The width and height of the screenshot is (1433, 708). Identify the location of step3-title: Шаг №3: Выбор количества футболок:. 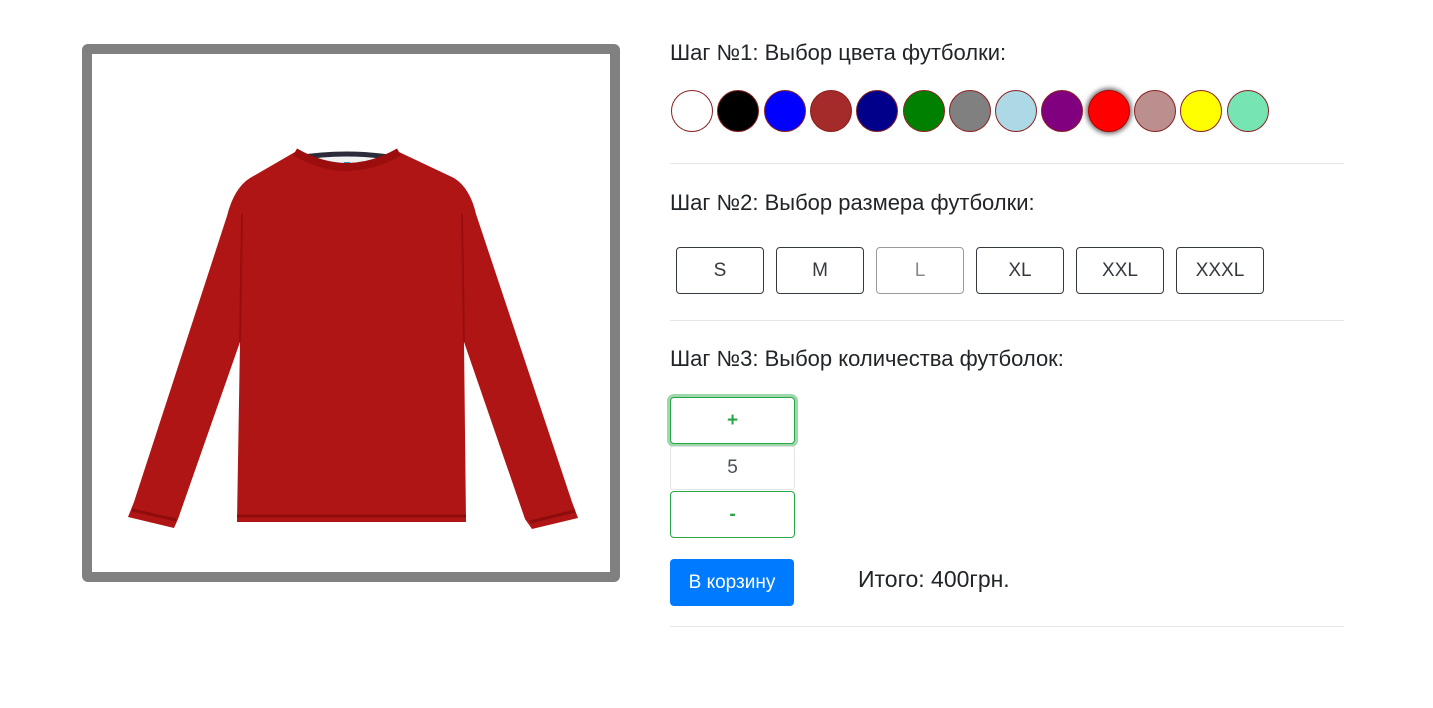
(867, 358).